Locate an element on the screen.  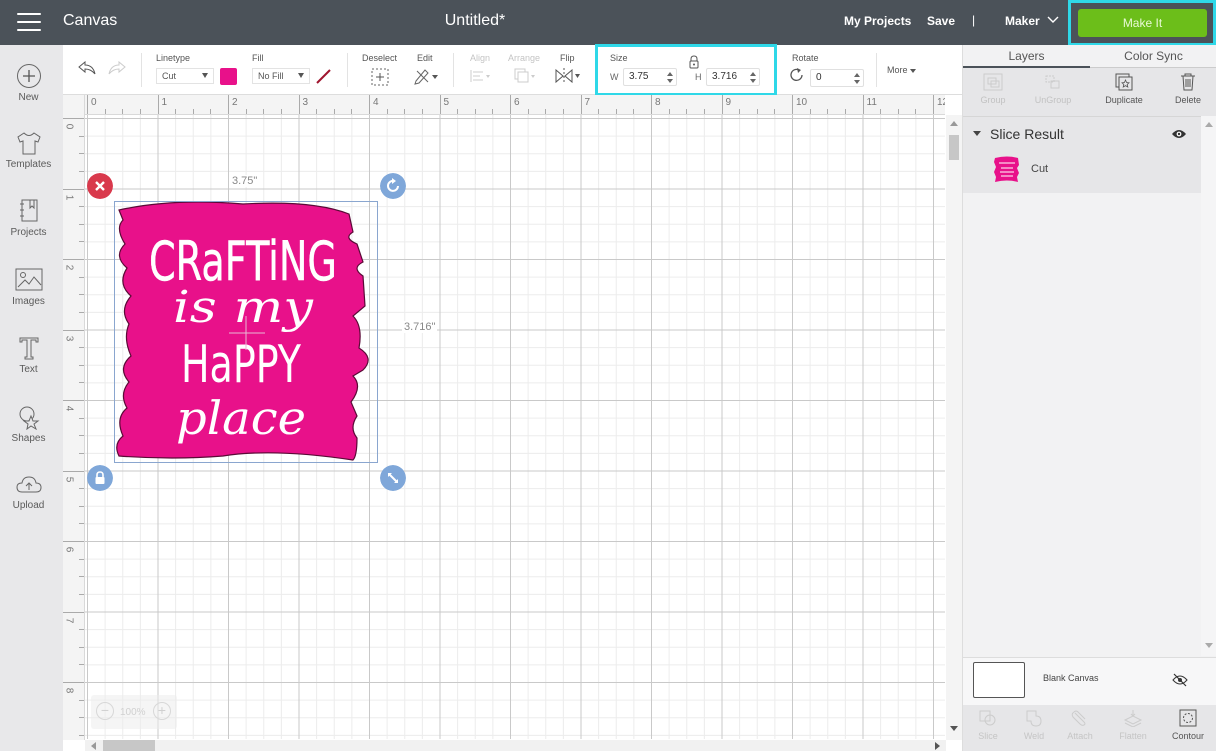
duplicate-button: Duplicate is located at coordinates (1124, 88).